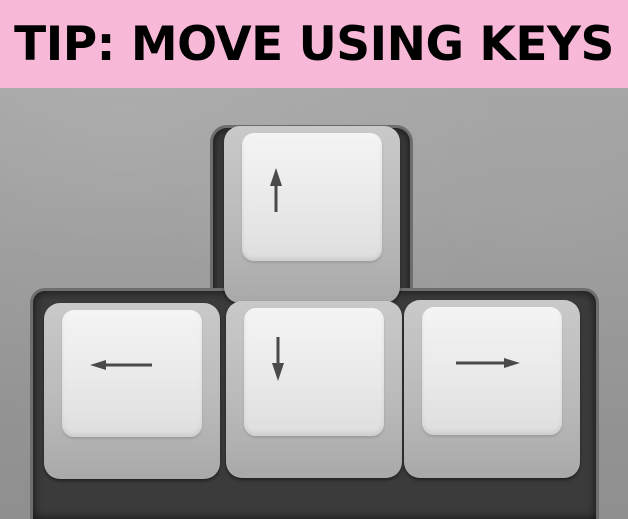 The height and width of the screenshot is (519, 628). What do you see at coordinates (121, 365) in the screenshot?
I see `arrow-left-icon` at bounding box center [121, 365].